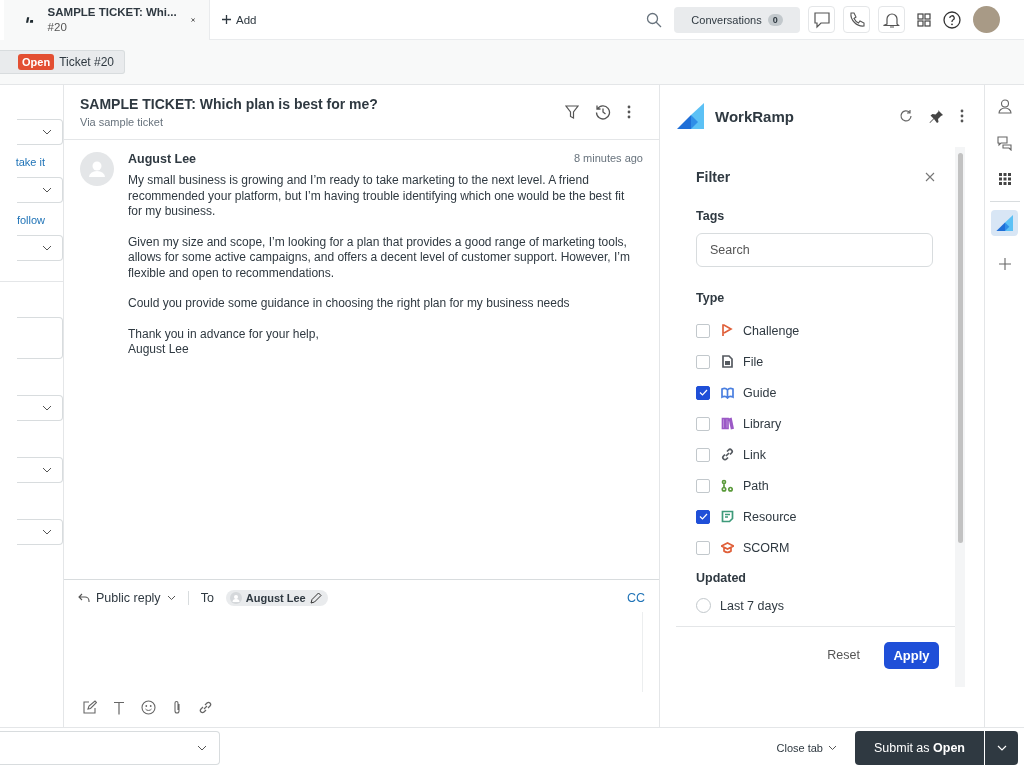  Describe the element at coordinates (721, 578) in the screenshot. I see `updated-label: Updated` at that location.